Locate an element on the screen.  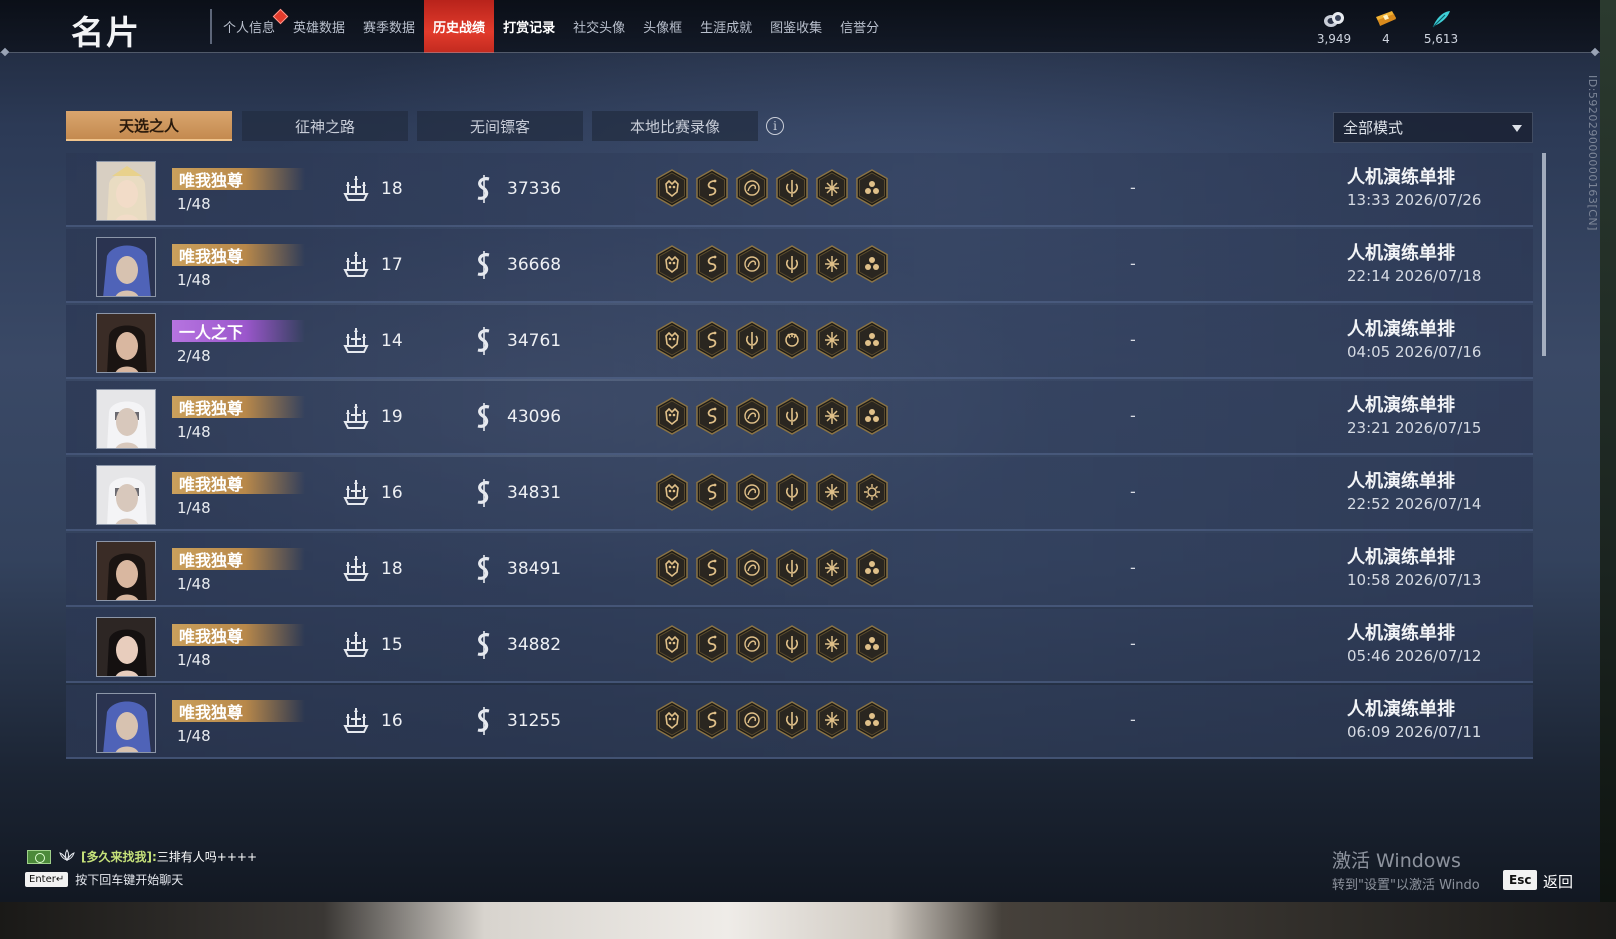
back-button: 返回 is located at coordinates (1558, 881).